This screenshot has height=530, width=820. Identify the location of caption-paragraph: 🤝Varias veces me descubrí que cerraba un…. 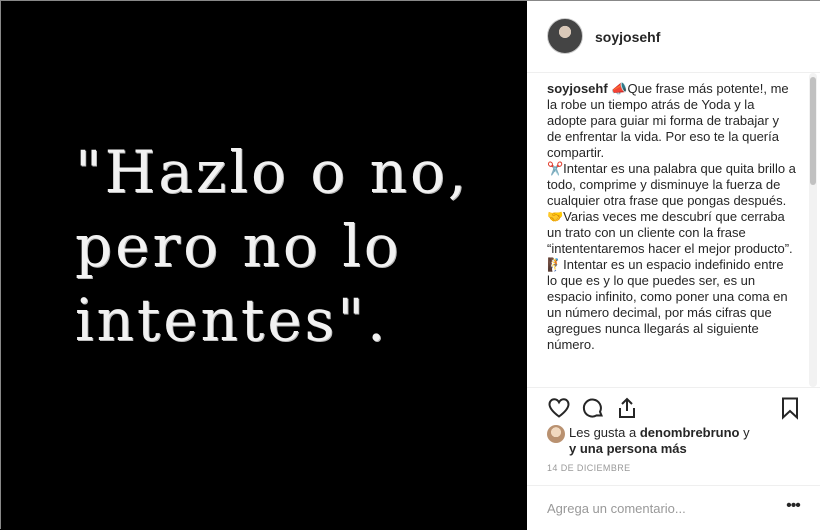
(670, 232).